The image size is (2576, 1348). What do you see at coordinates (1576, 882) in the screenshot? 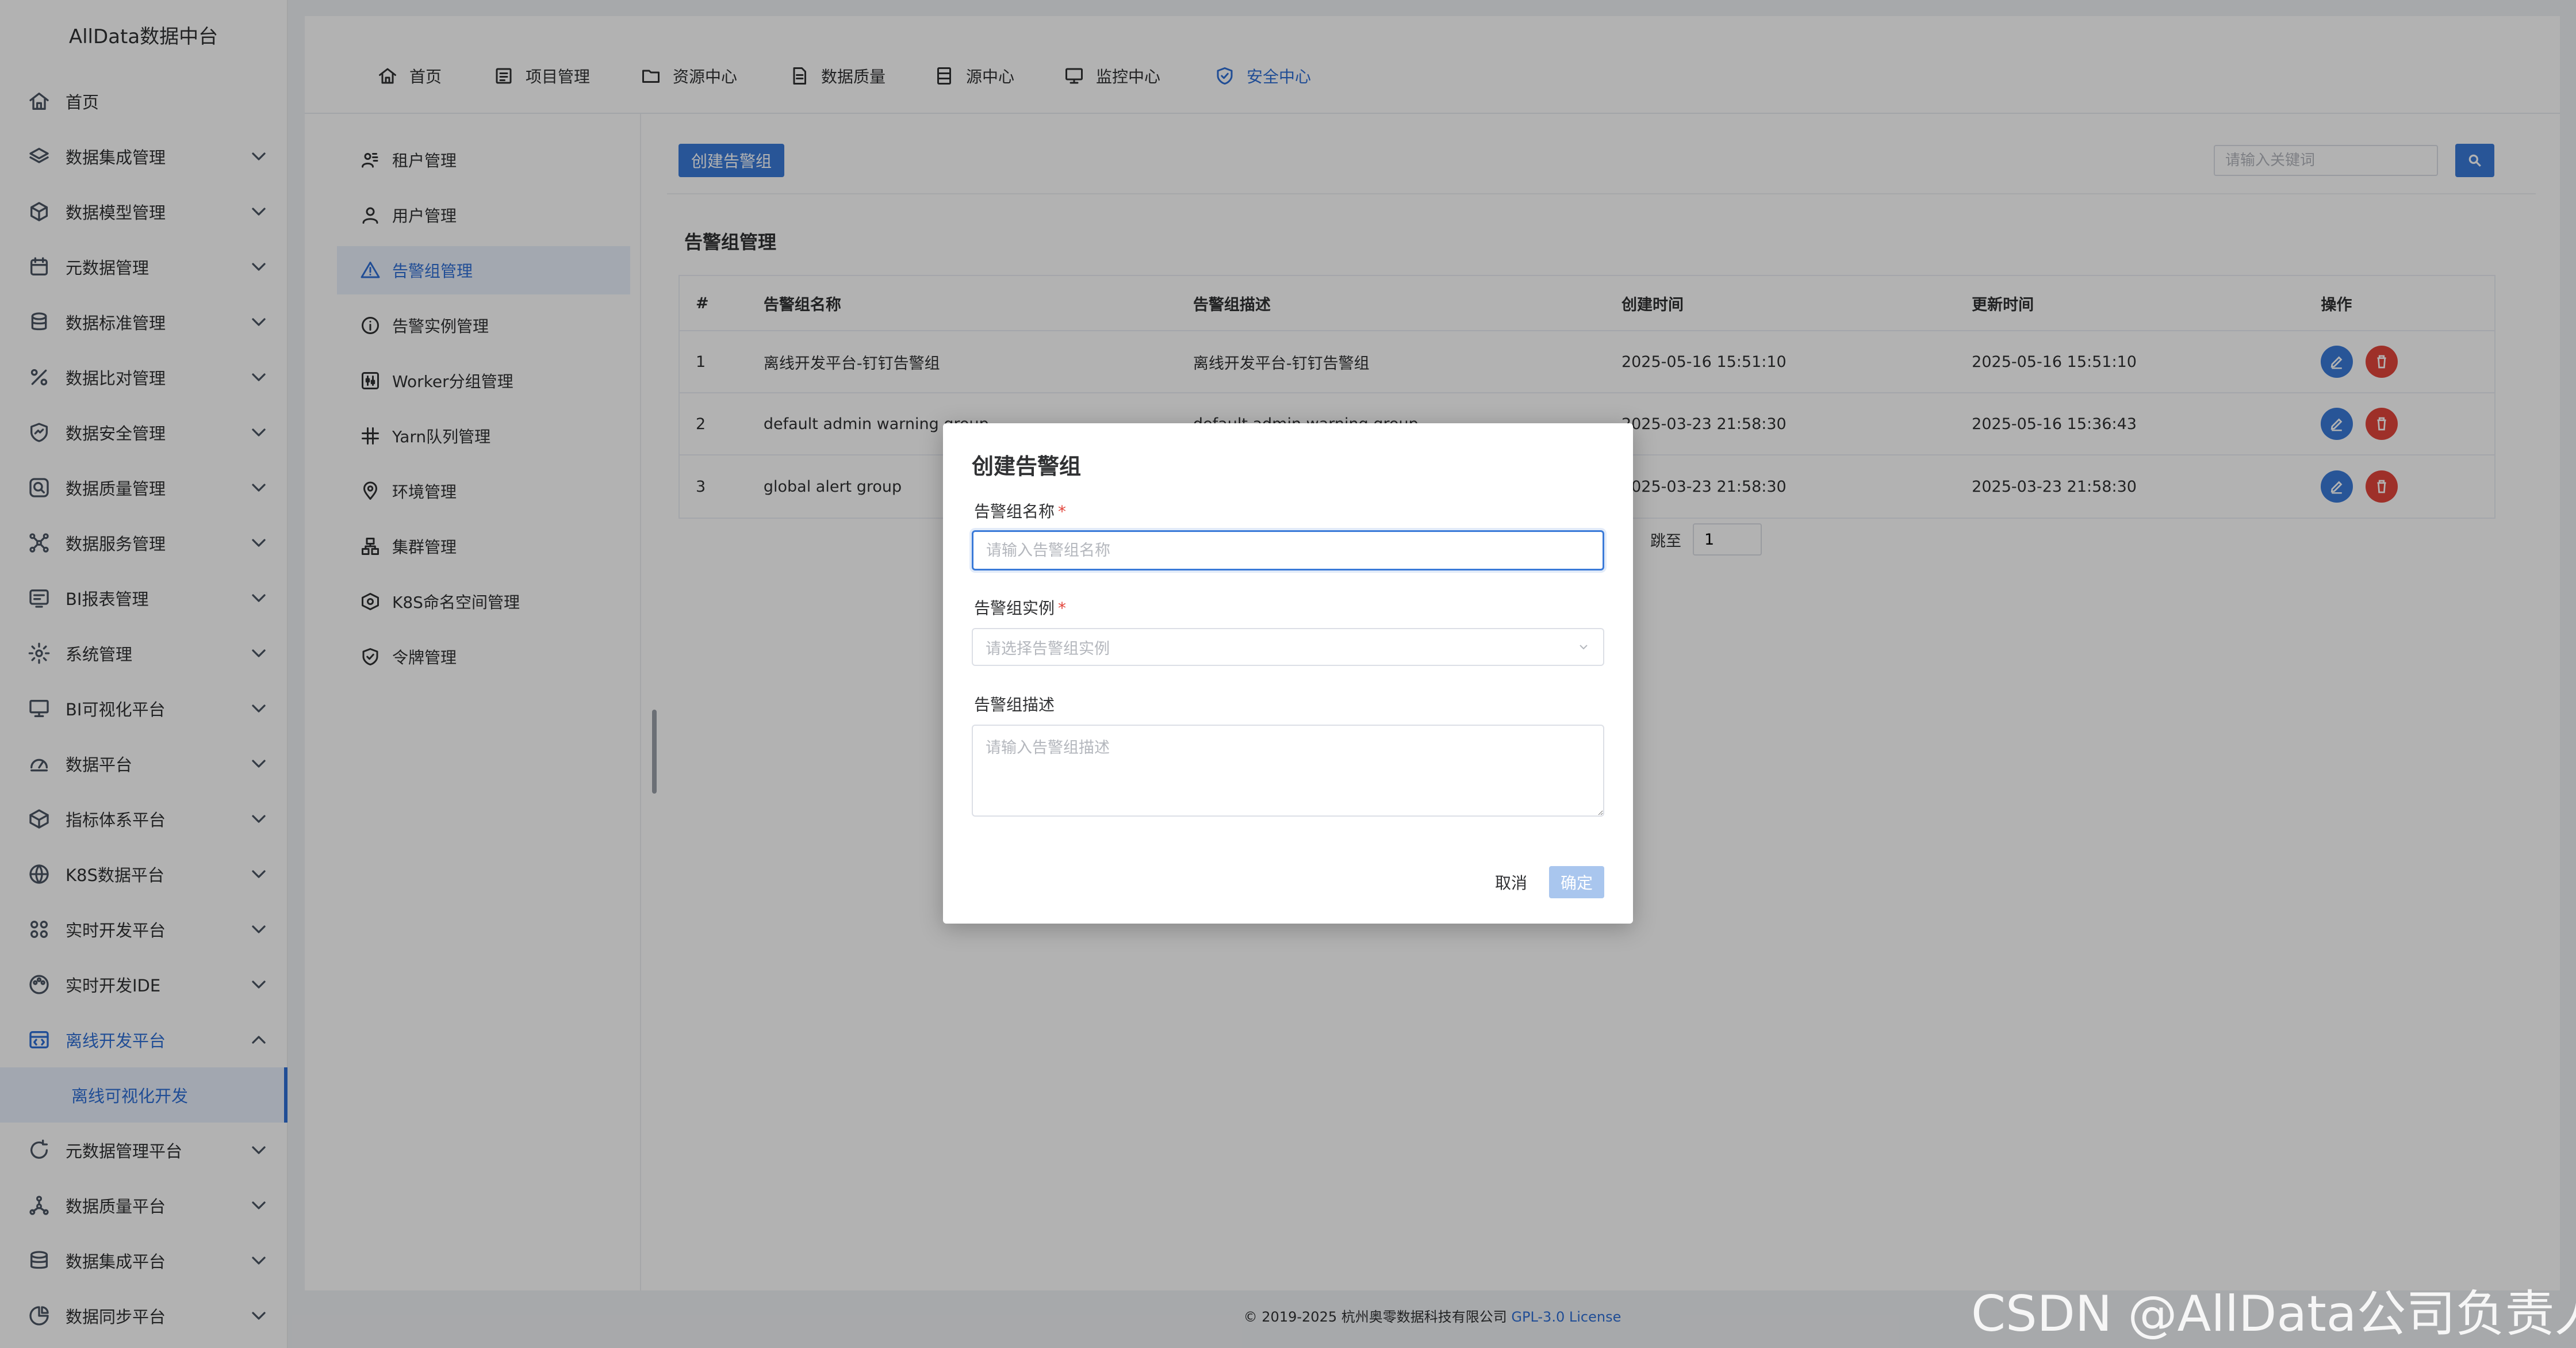
I see `confirm-button: 确定` at bounding box center [1576, 882].